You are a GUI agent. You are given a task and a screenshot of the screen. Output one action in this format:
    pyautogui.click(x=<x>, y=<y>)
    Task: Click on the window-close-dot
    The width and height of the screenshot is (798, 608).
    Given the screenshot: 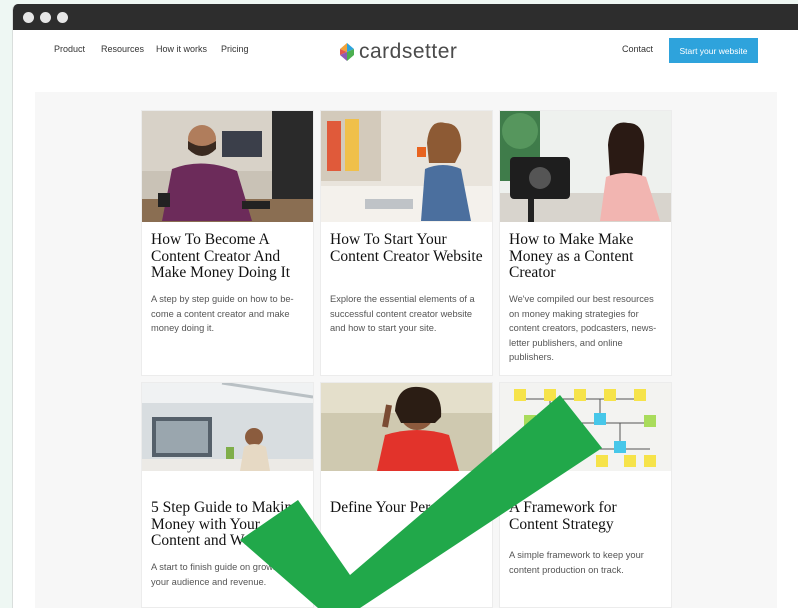 What is the action you would take?
    pyautogui.click(x=28, y=17)
    